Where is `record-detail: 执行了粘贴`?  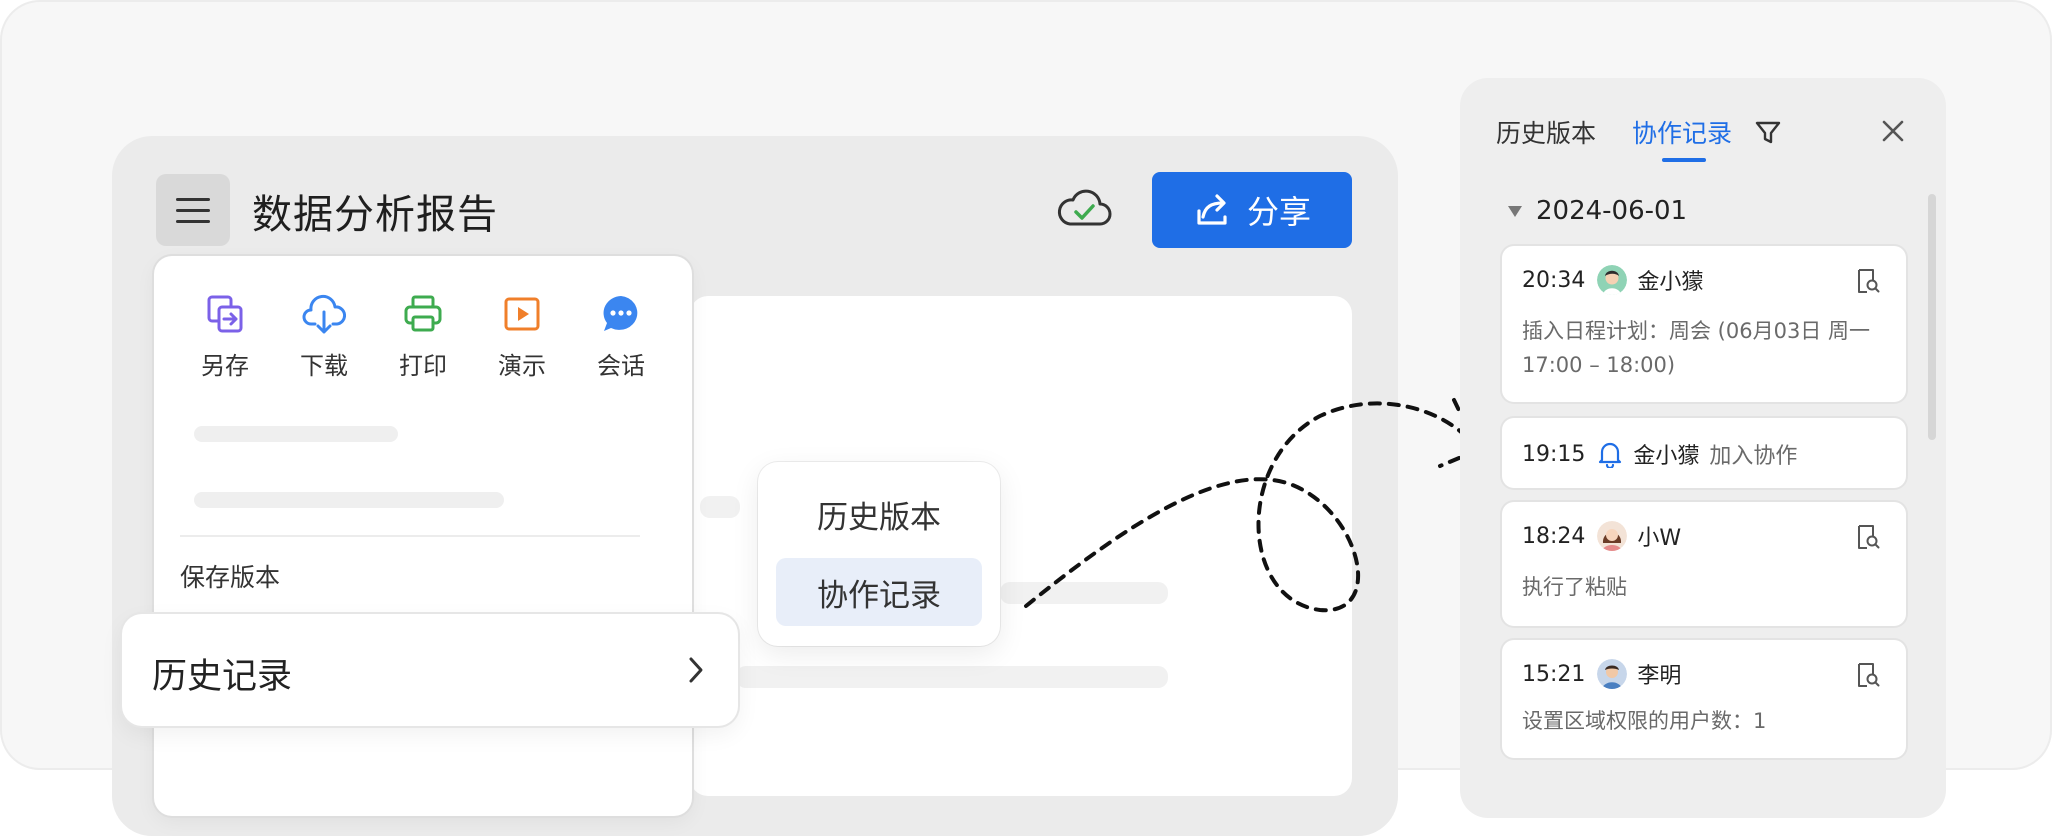 record-detail: 执行了粘贴 is located at coordinates (1574, 587).